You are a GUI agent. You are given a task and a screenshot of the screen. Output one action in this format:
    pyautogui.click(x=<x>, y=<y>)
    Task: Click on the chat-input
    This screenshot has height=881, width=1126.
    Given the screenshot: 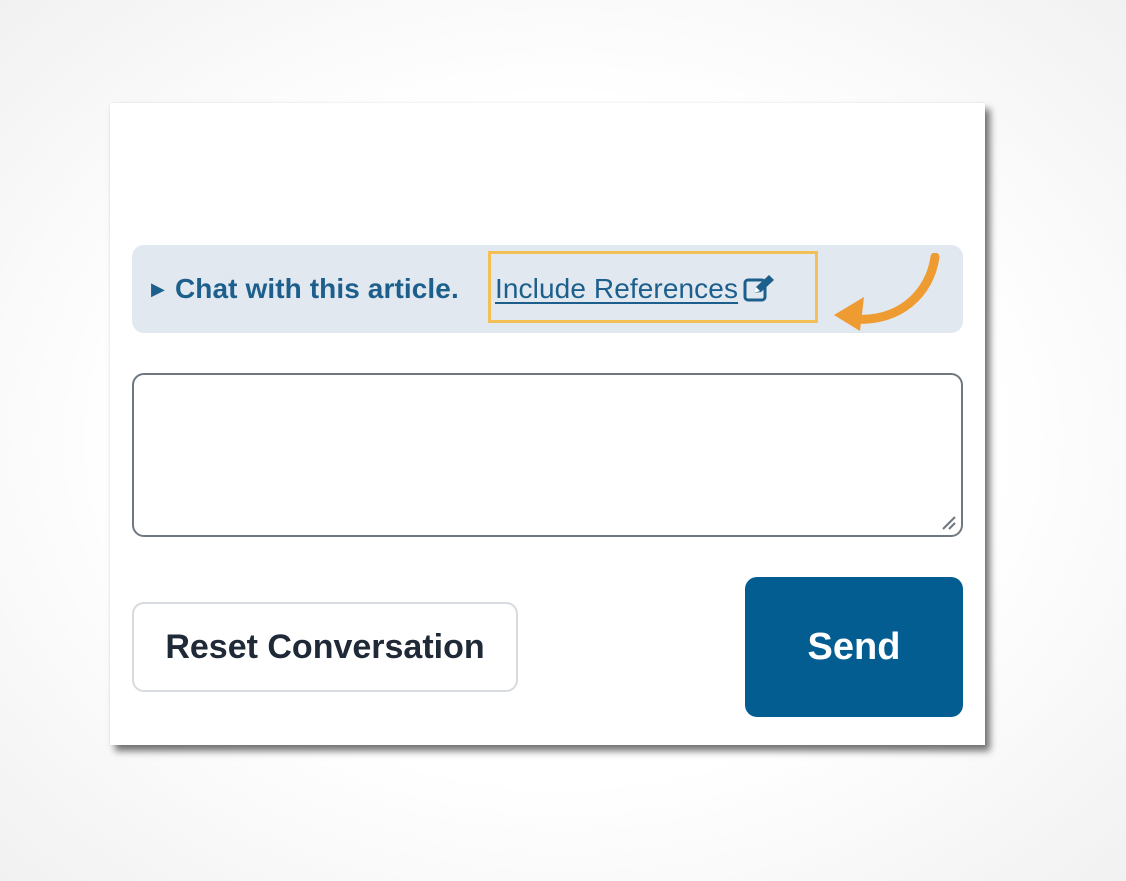 What is the action you would take?
    pyautogui.click(x=547, y=455)
    